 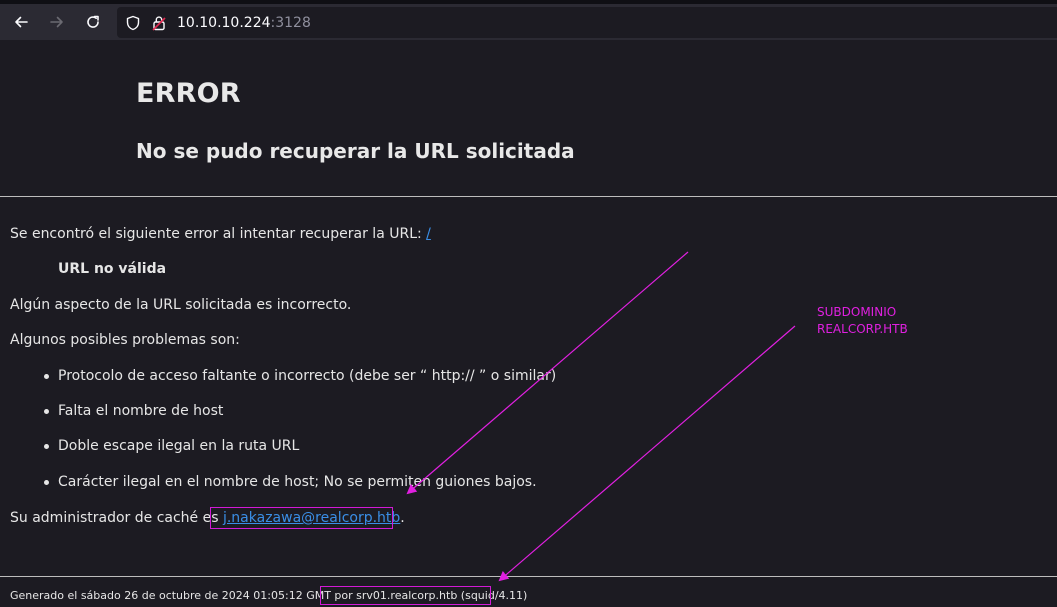 What do you see at coordinates (405, 595) in the screenshot?
I see `server-highlight-box` at bounding box center [405, 595].